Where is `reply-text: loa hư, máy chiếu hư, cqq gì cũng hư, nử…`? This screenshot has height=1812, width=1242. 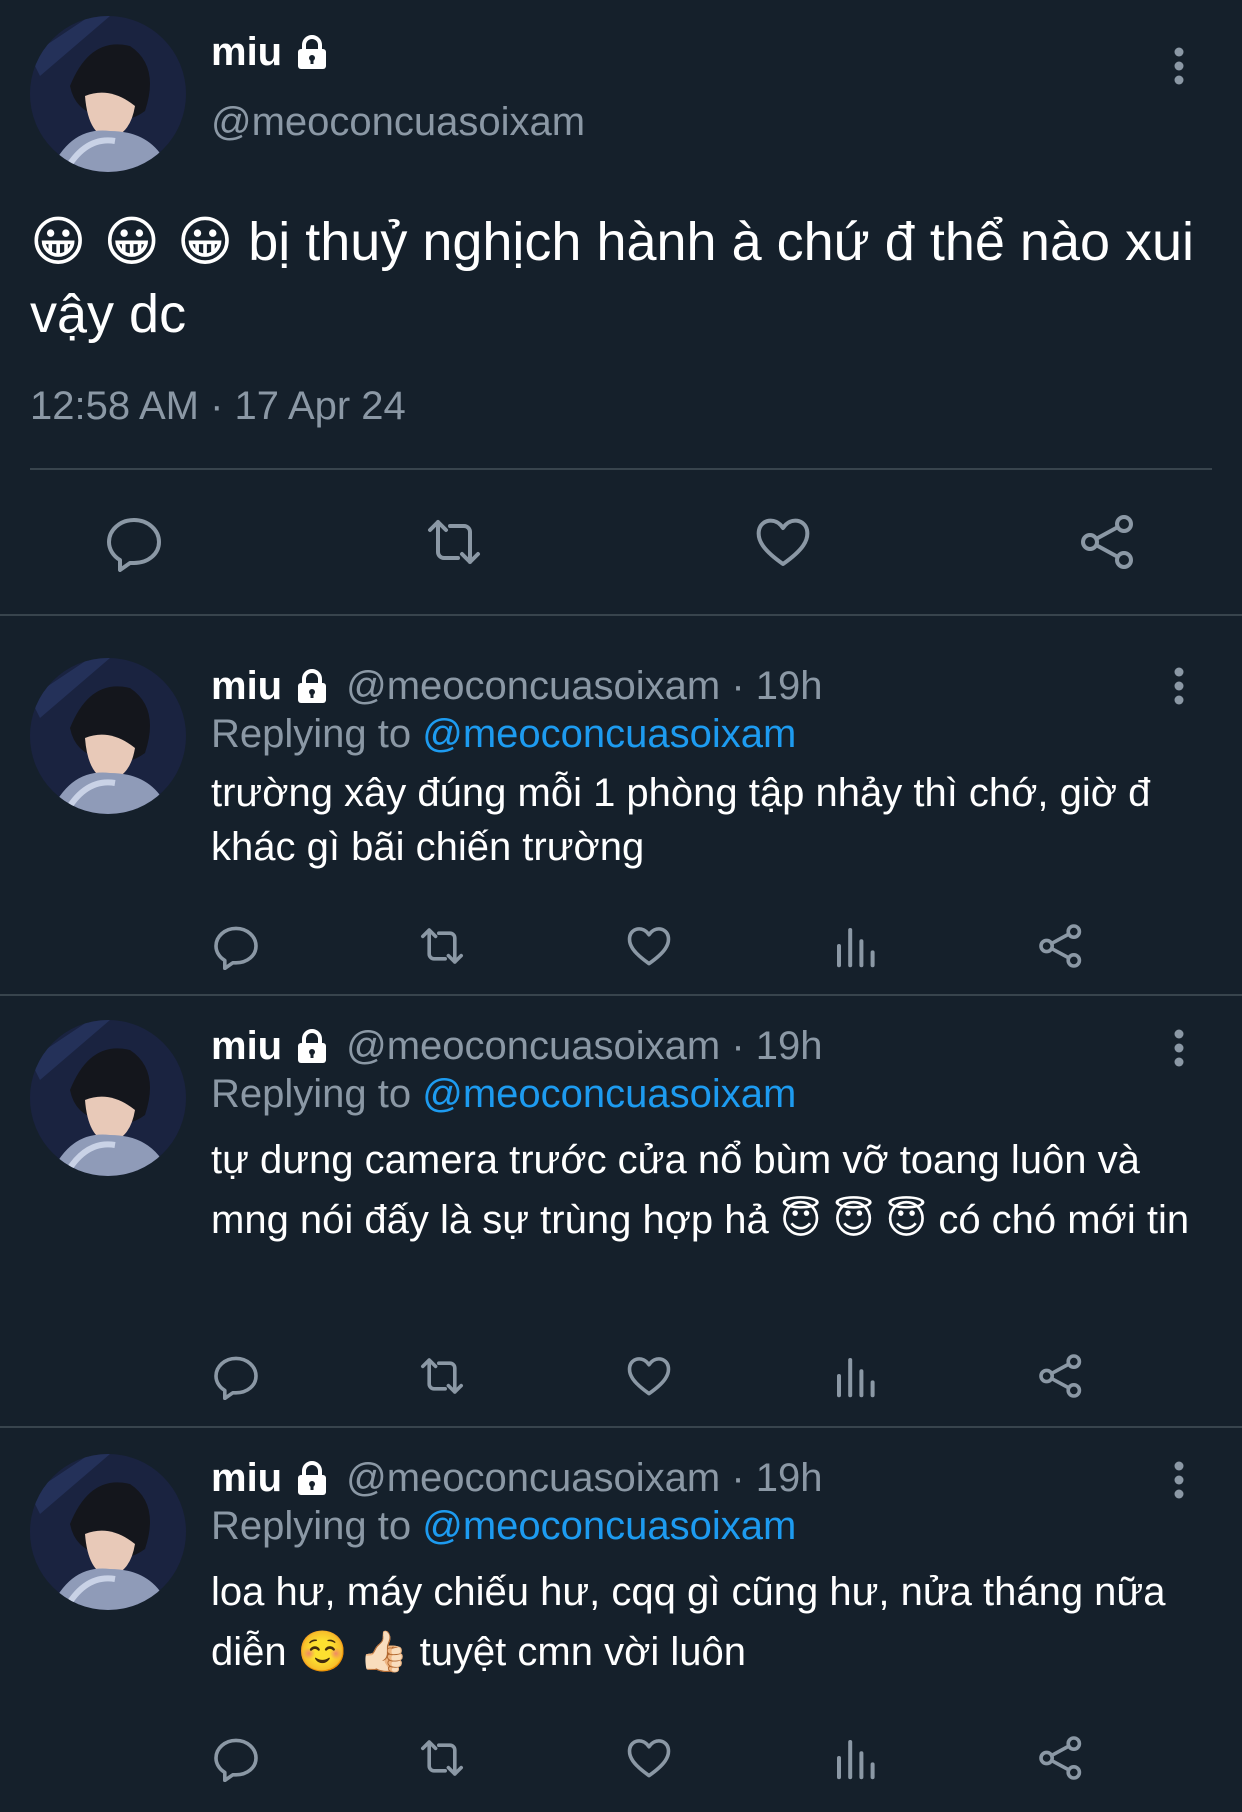 reply-text: loa hư, máy chiếu hư, cqq gì cũng hư, nử… is located at coordinates (688, 1622).